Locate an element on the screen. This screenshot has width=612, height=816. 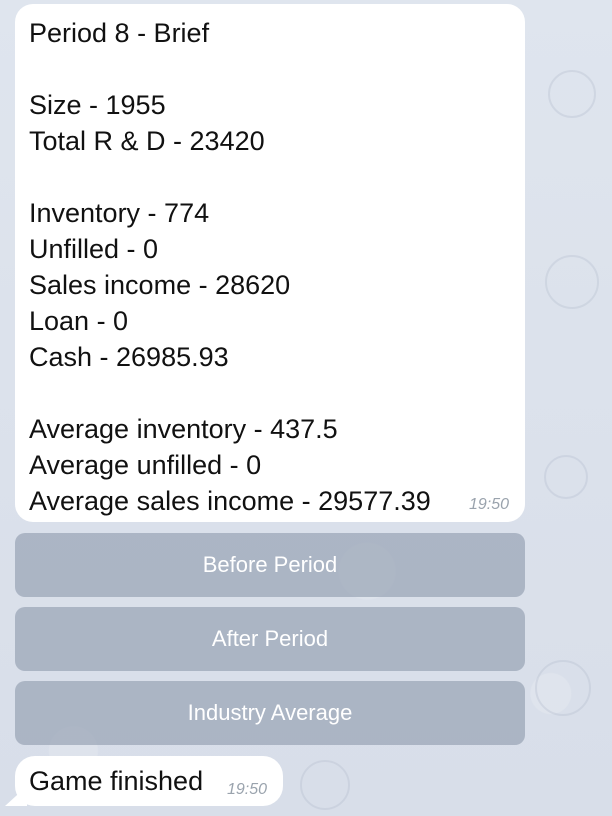
size-line: Size - 1955 is located at coordinates (97, 105).